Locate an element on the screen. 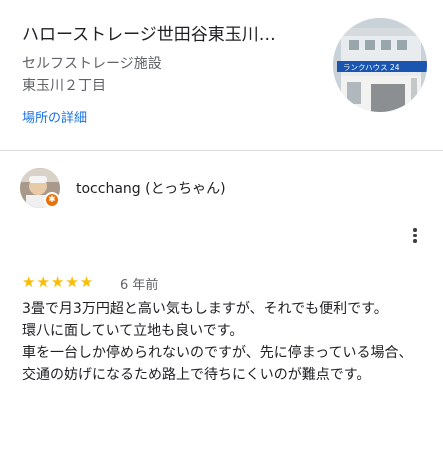  reviewer-name: tocchang (とっちゃん) is located at coordinates (151, 188).